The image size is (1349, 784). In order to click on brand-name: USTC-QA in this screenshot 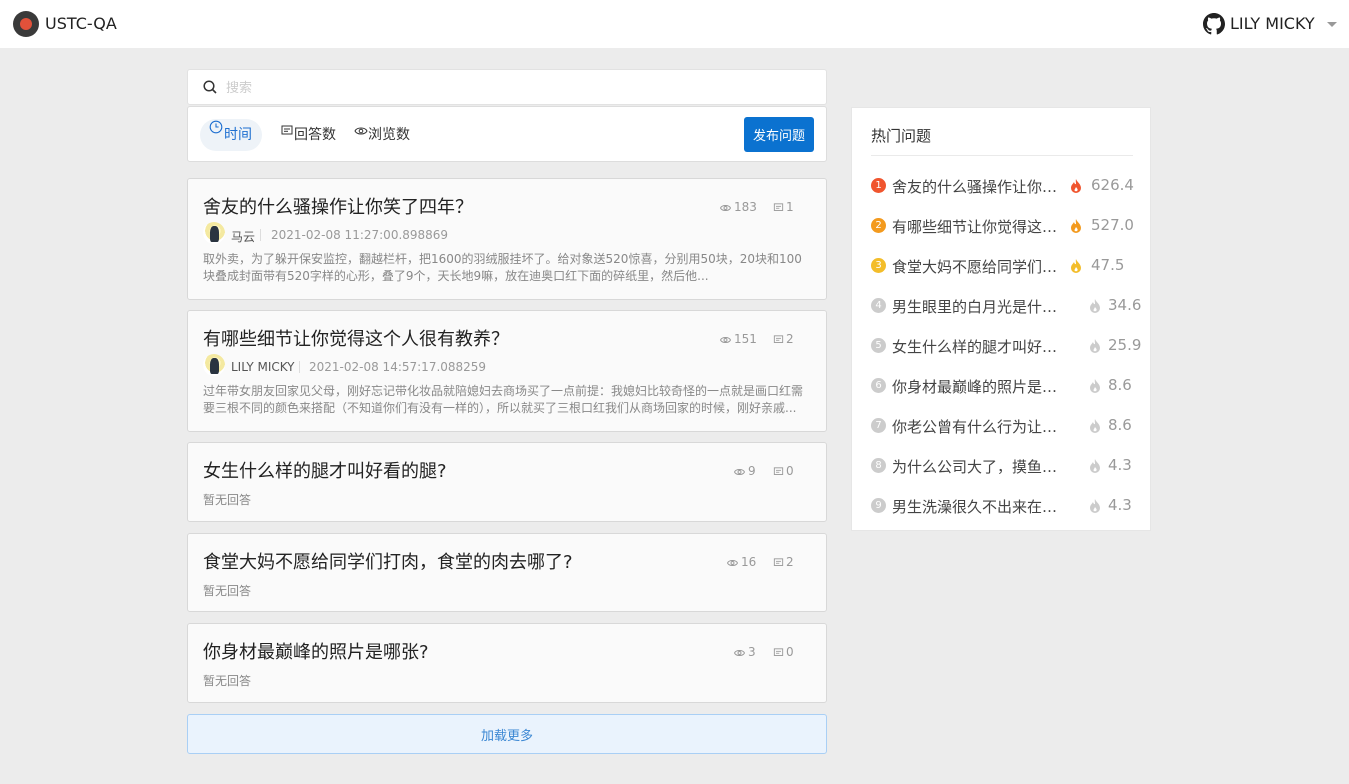, I will do `click(81, 23)`.